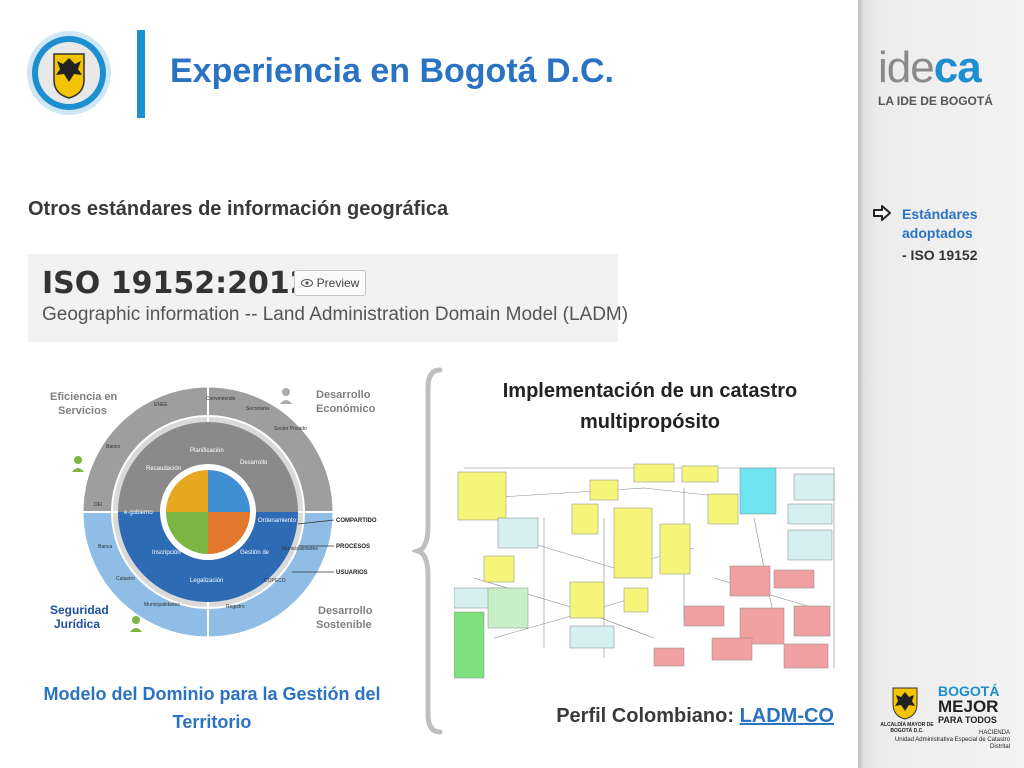 This screenshot has width=1024, height=768. What do you see at coordinates (277, 521) in the screenshot?
I see `svg-text: Ordenamiento` at bounding box center [277, 521].